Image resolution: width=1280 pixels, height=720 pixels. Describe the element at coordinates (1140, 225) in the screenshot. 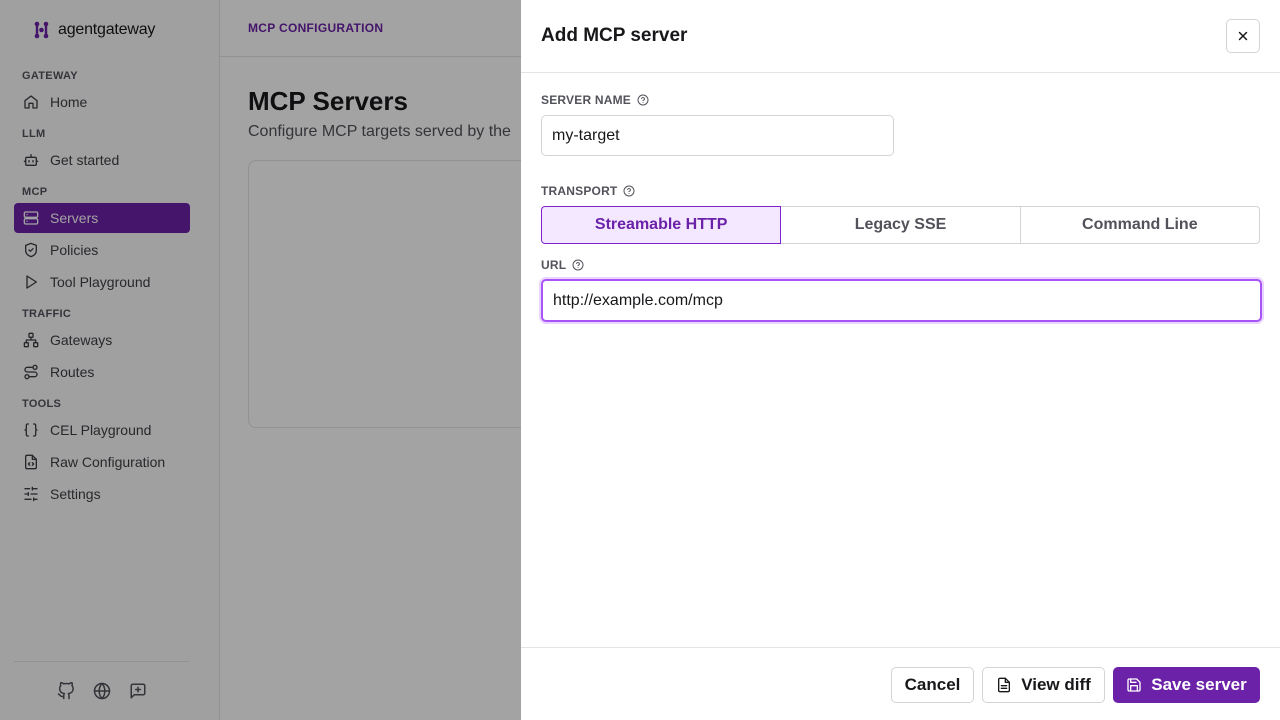

I see `transport-option-command-line: Command Line` at that location.